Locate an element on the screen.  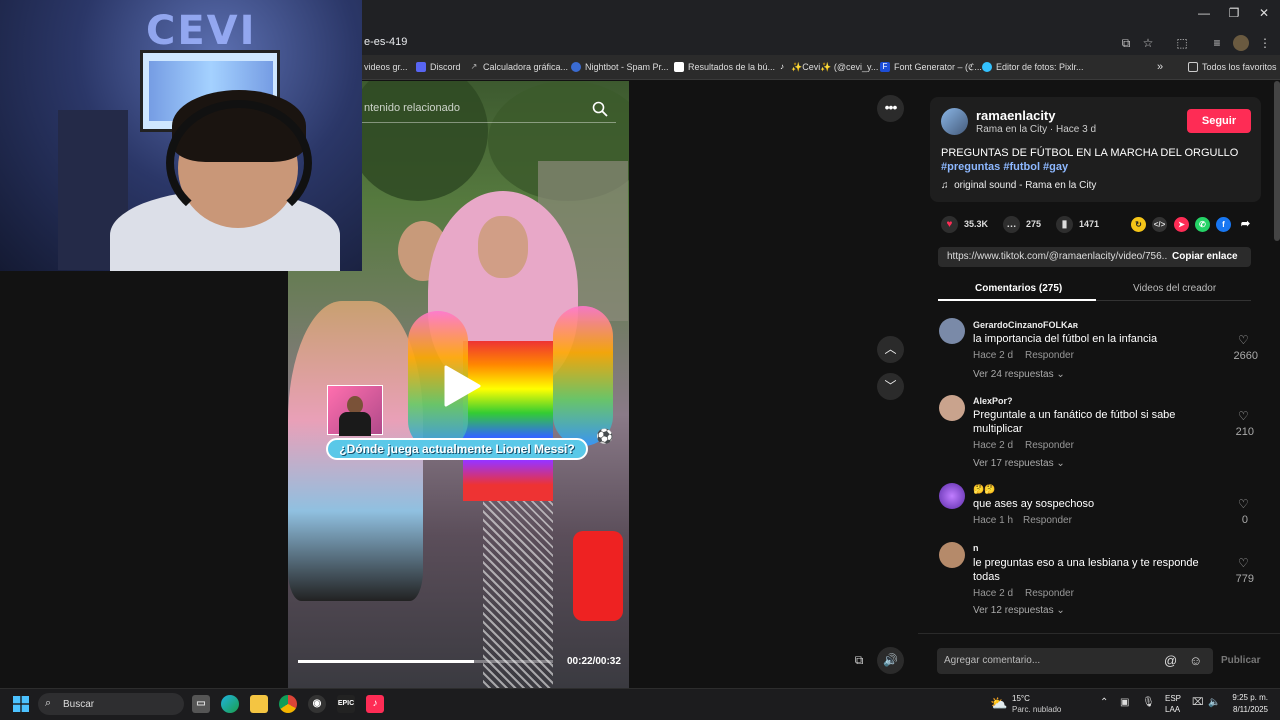
obs-icon: ◉ is located at coordinates (317, 704).